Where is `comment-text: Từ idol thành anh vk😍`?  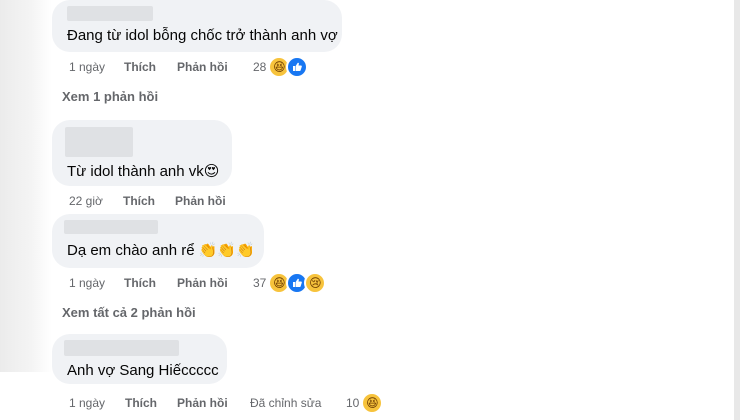
comment-text: Từ idol thành anh vk😍 is located at coordinates (143, 172).